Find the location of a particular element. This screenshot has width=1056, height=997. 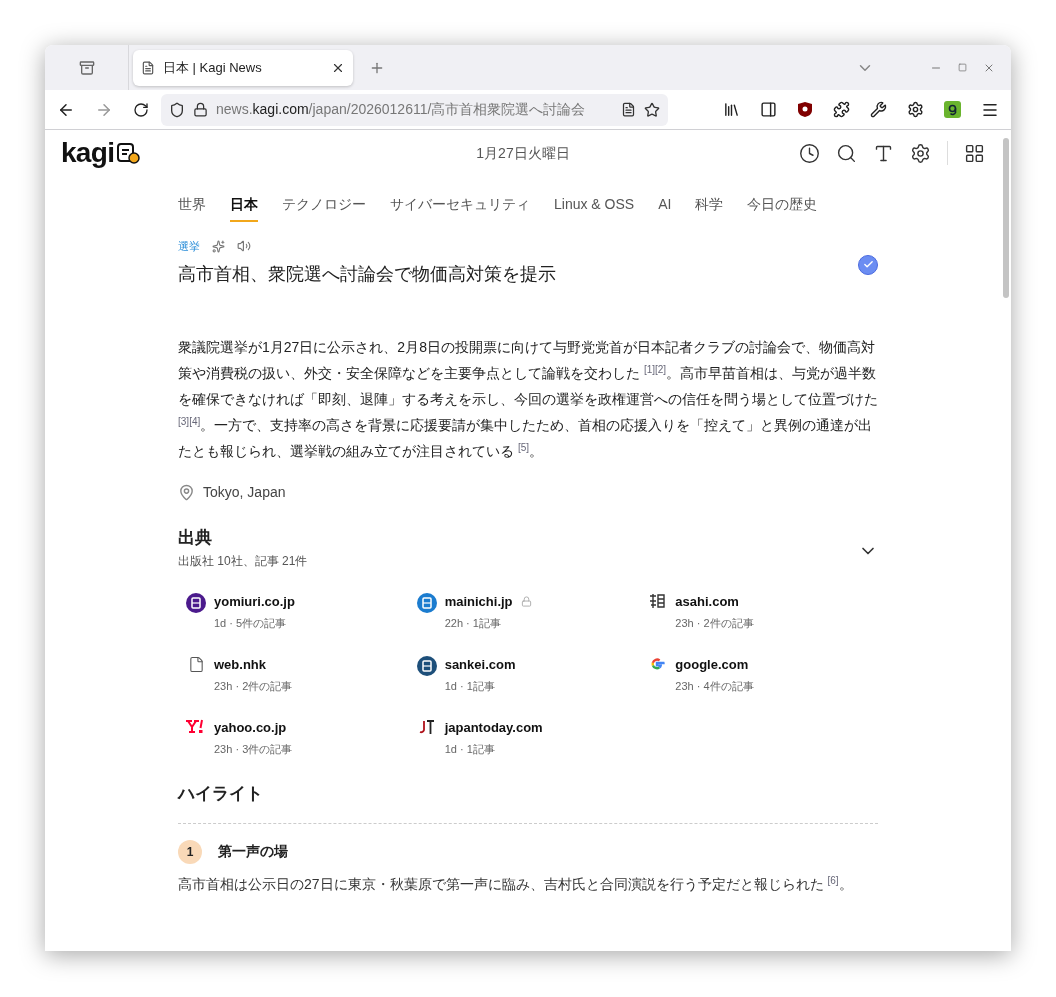

category-tab: サイバーセキュリティ is located at coordinates (460, 205).